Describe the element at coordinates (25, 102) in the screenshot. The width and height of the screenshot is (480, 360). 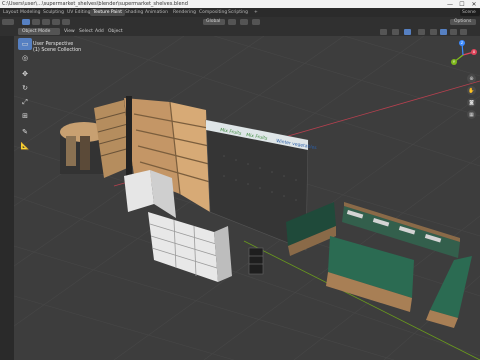
I see `scale-icon: ⤢` at that location.